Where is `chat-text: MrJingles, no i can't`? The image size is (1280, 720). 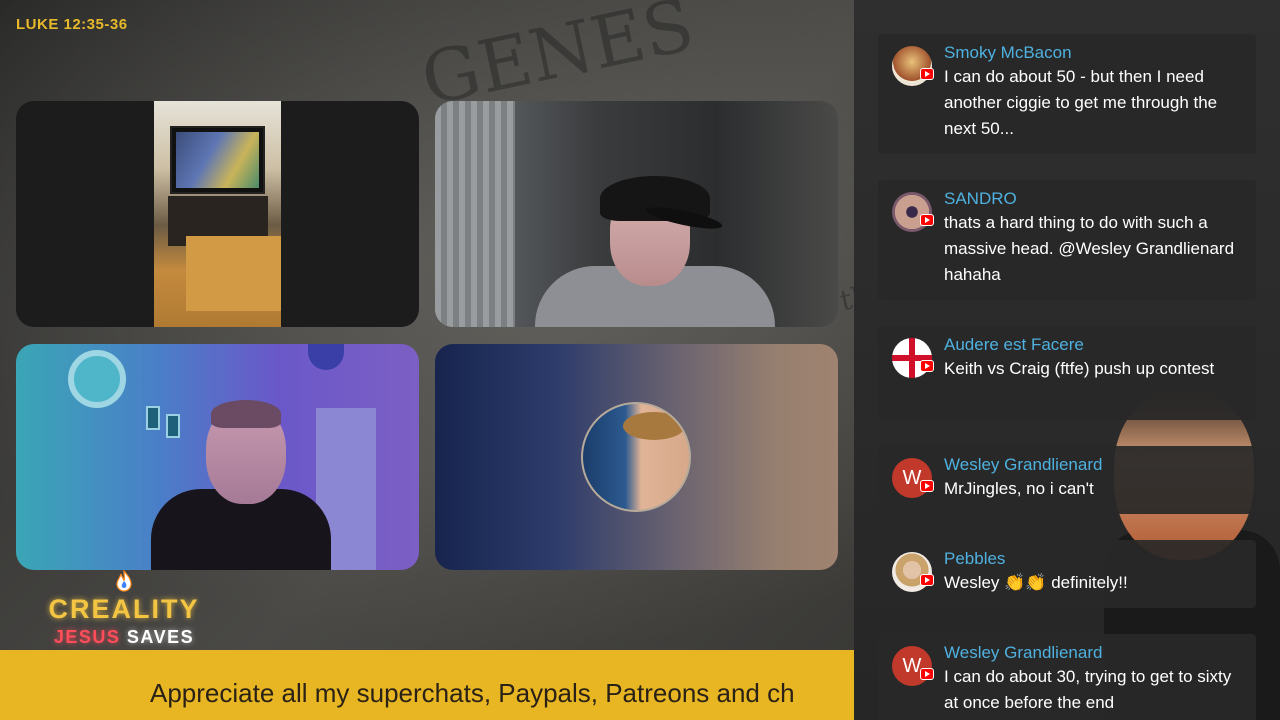
chat-text: MrJingles, no i can't is located at coordinates (1019, 488).